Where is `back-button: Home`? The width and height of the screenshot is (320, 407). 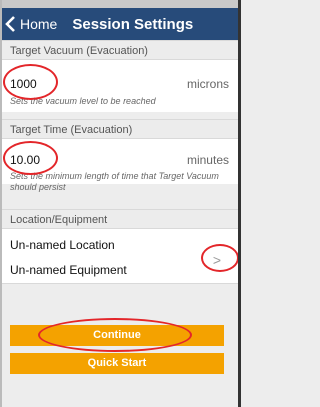 back-button: Home is located at coordinates (28, 24).